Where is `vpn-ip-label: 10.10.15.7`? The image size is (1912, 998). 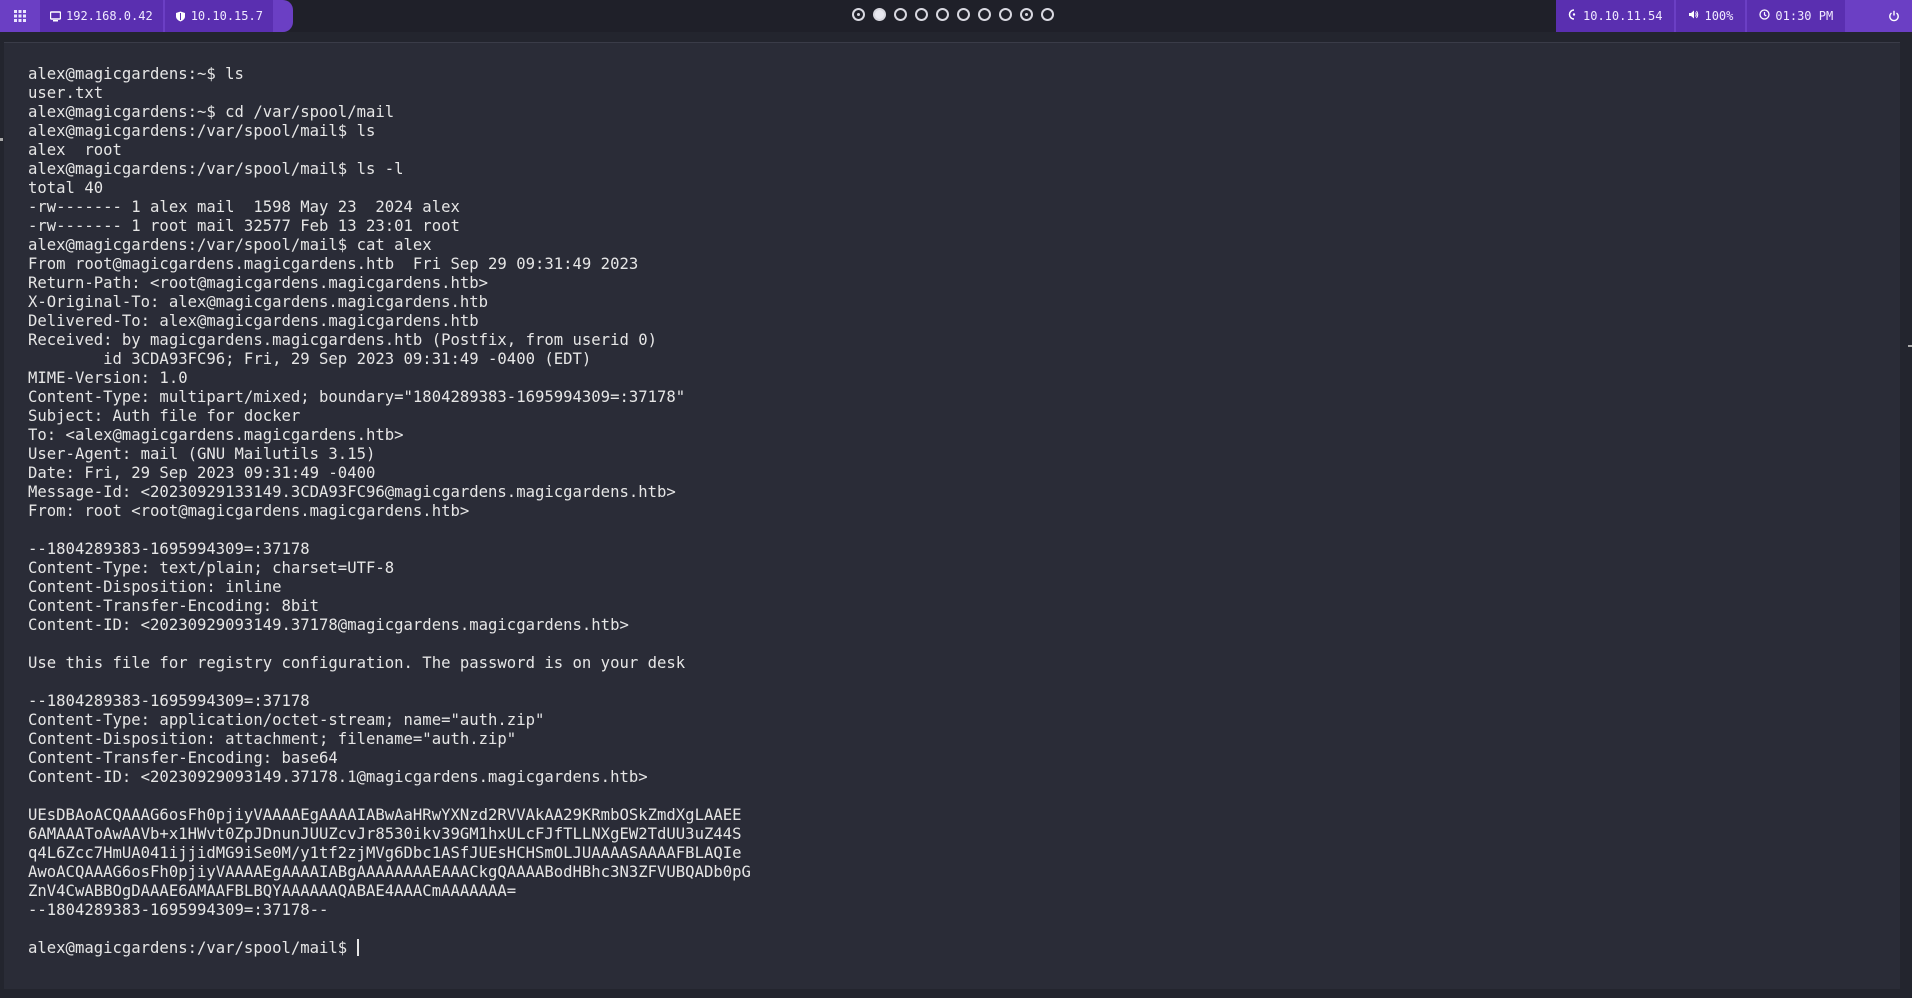 vpn-ip-label: 10.10.15.7 is located at coordinates (226, 16).